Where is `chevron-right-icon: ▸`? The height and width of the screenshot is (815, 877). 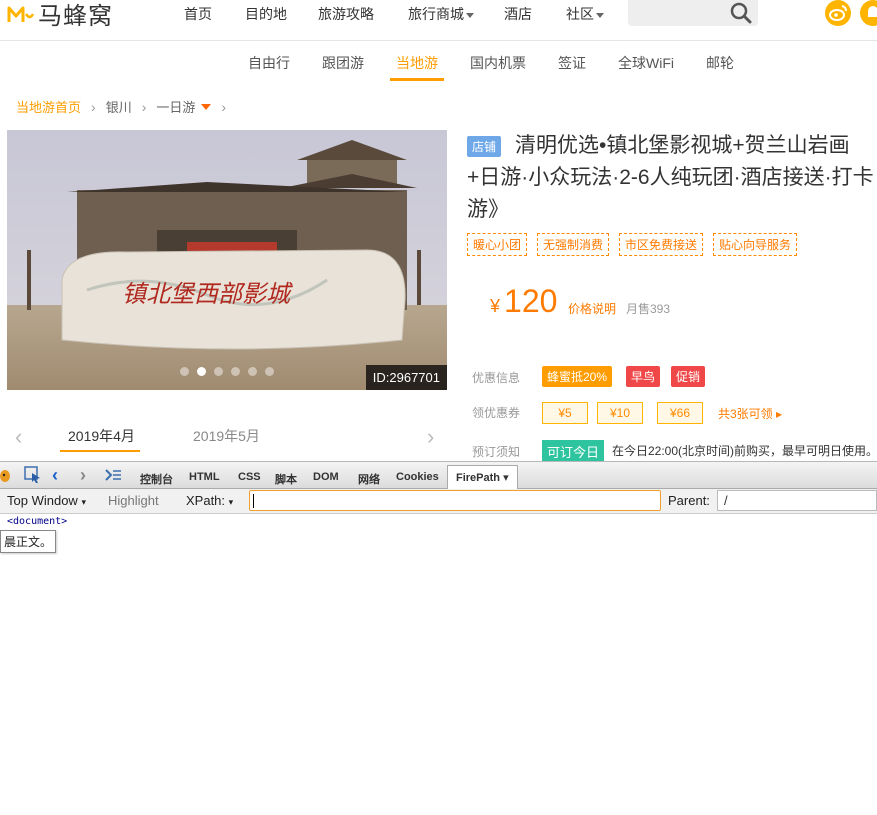
chevron-right-icon: ▸ is located at coordinates (779, 414).